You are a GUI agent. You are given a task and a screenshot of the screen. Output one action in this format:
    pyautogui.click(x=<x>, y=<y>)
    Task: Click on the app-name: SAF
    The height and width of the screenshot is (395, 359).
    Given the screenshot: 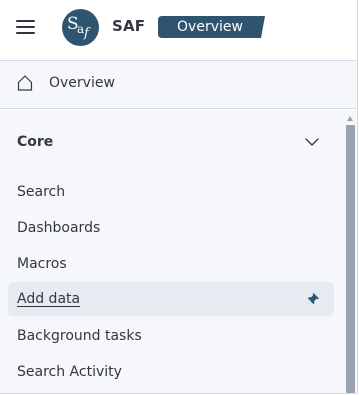 What is the action you would take?
    pyautogui.click(x=128, y=26)
    